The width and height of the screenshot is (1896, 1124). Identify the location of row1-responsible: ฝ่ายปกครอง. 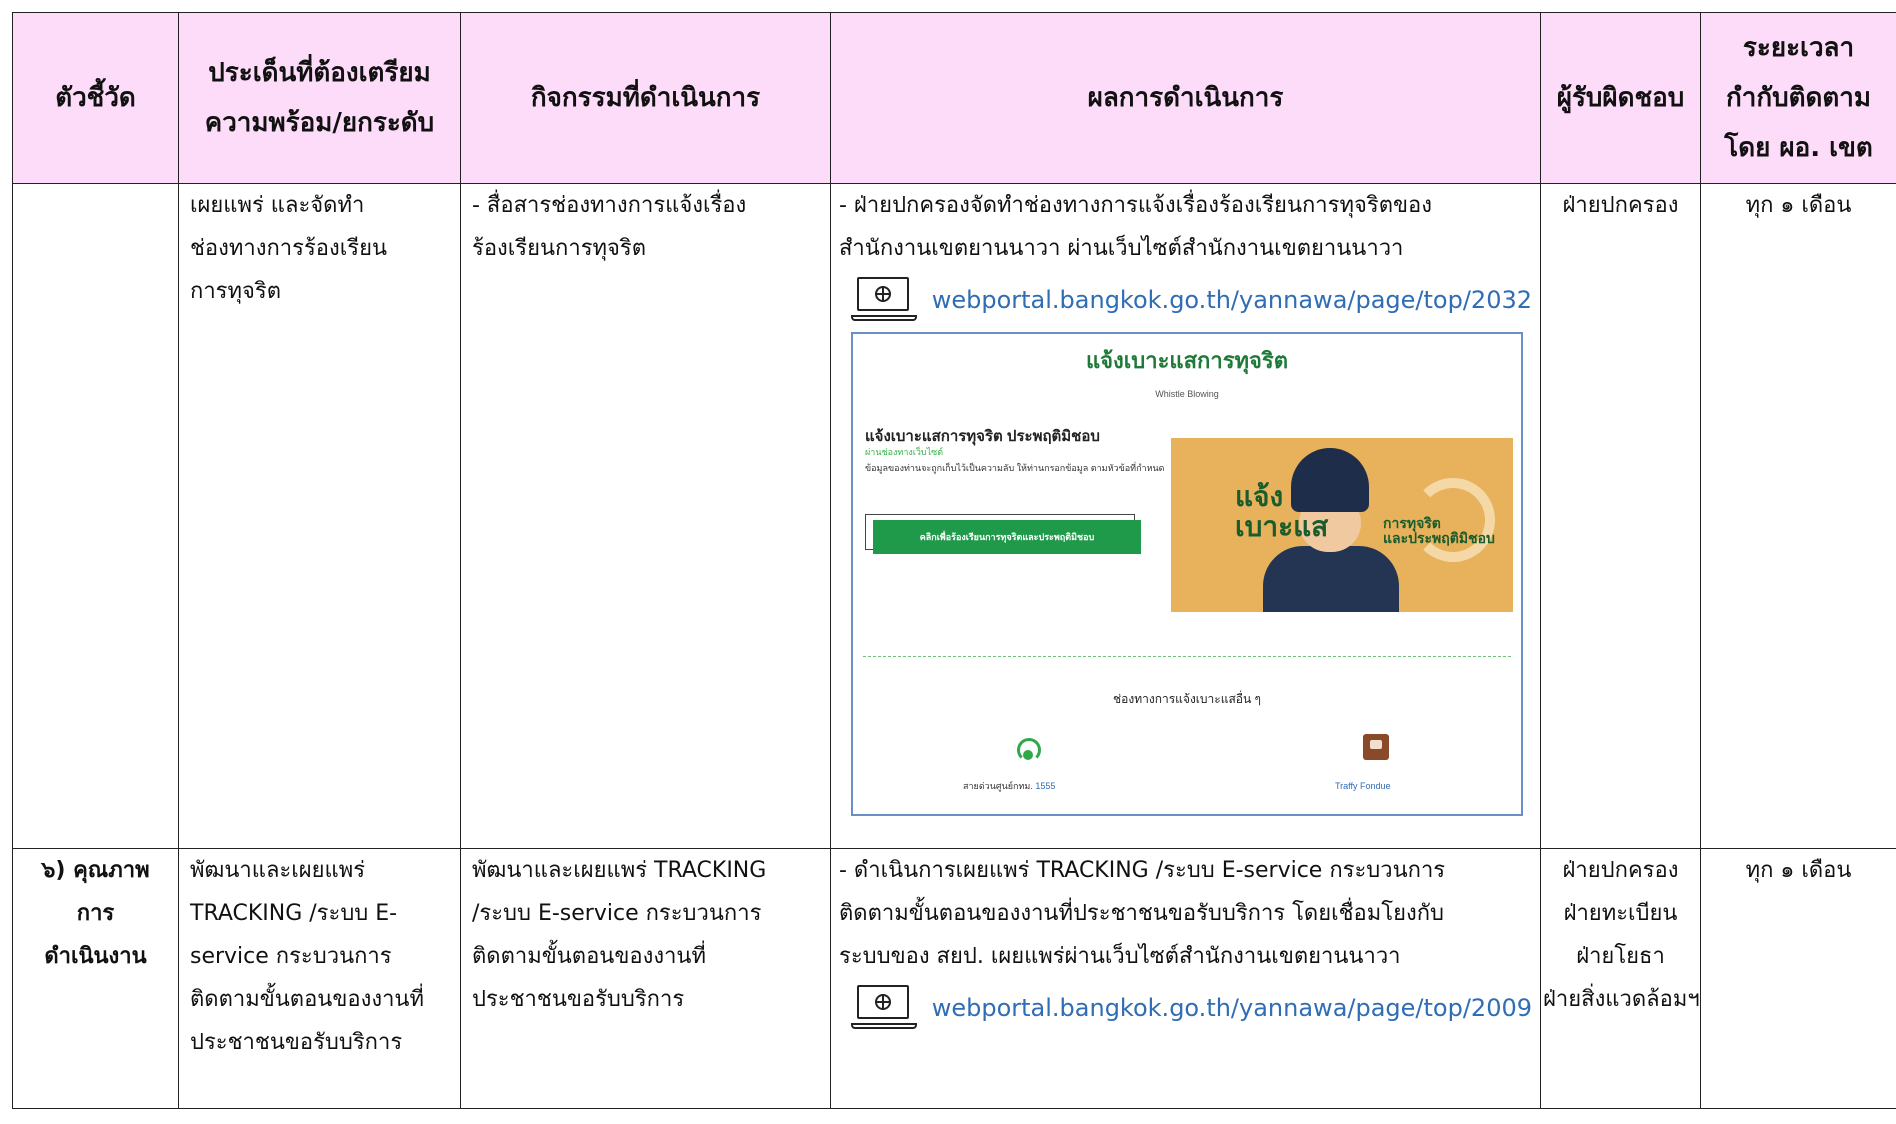
(1620, 516).